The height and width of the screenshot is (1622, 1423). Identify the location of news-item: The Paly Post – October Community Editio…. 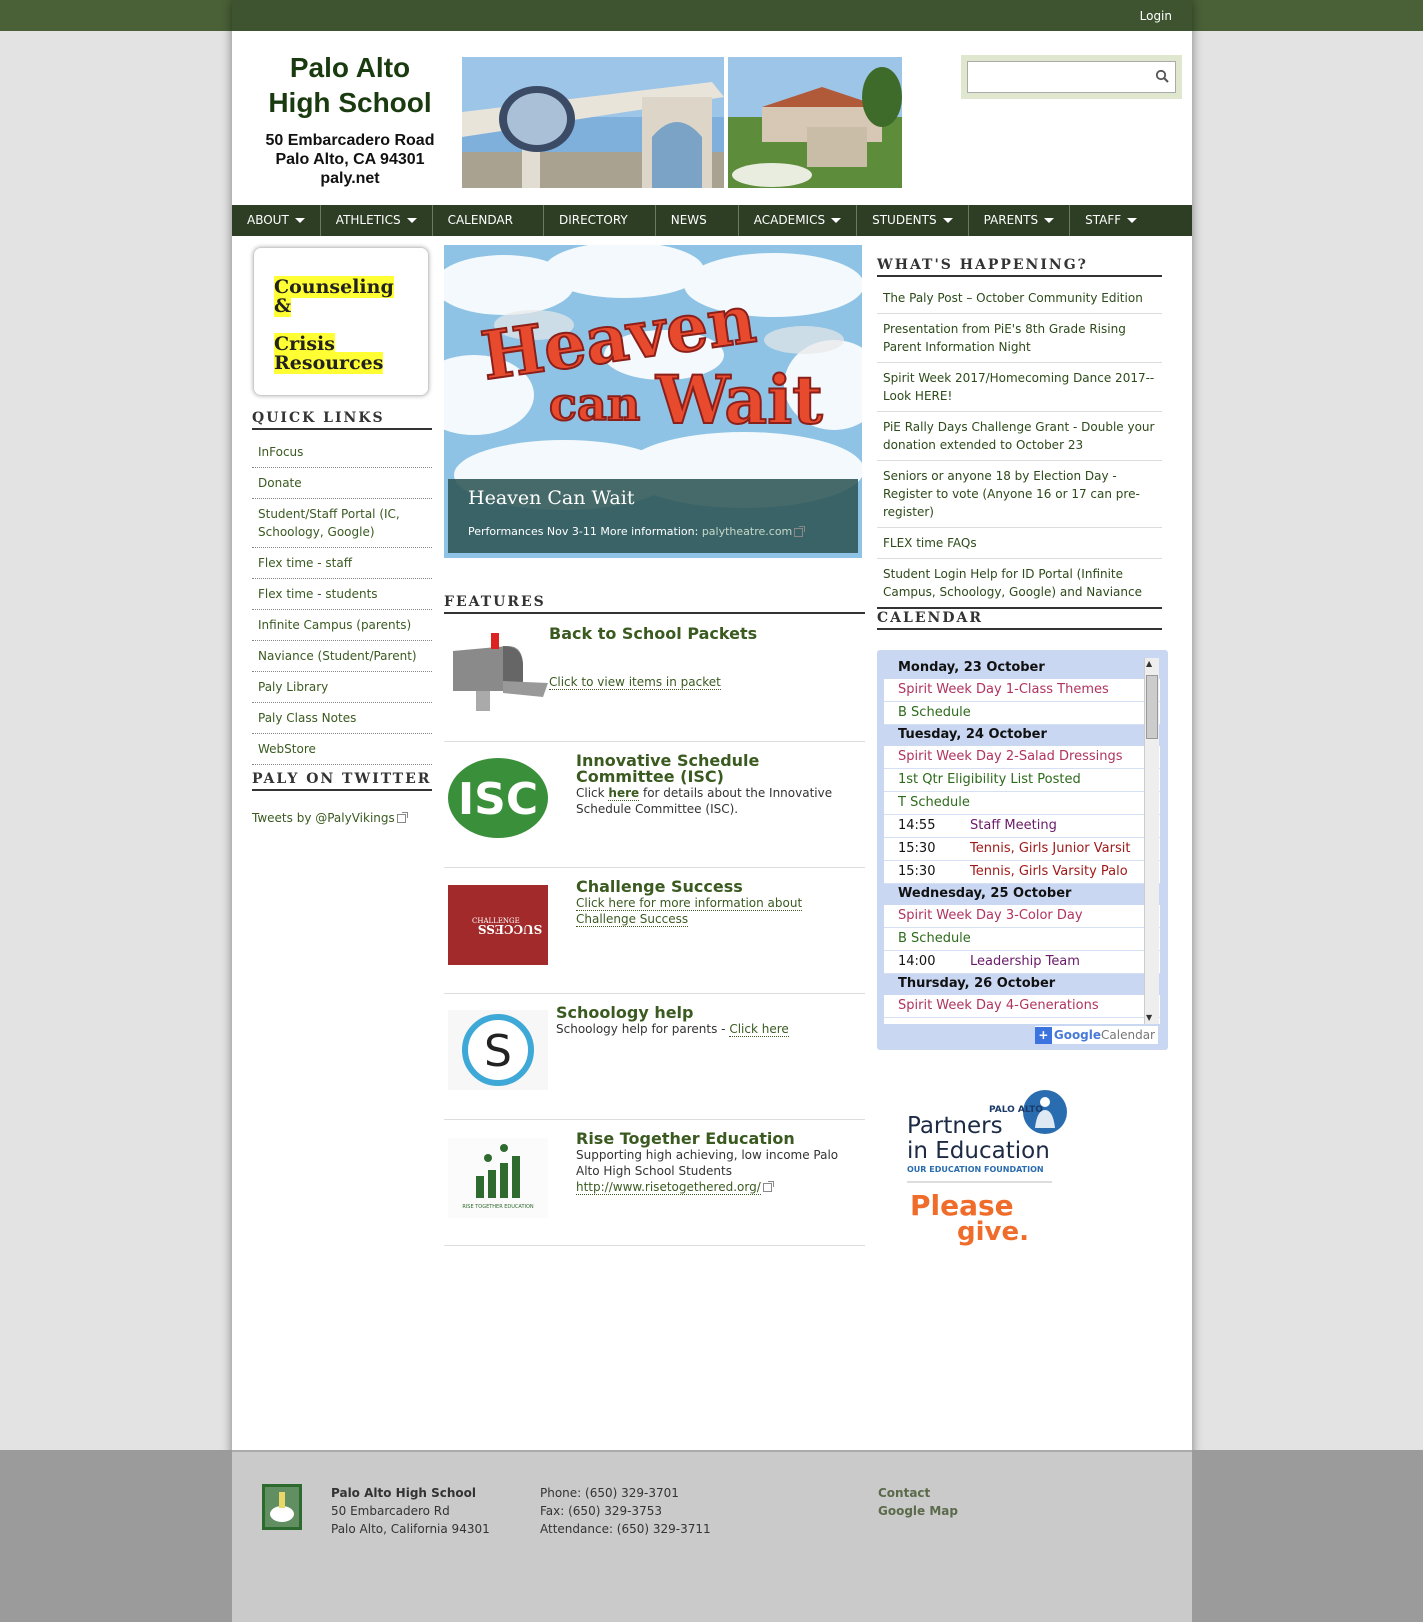
(1019, 298).